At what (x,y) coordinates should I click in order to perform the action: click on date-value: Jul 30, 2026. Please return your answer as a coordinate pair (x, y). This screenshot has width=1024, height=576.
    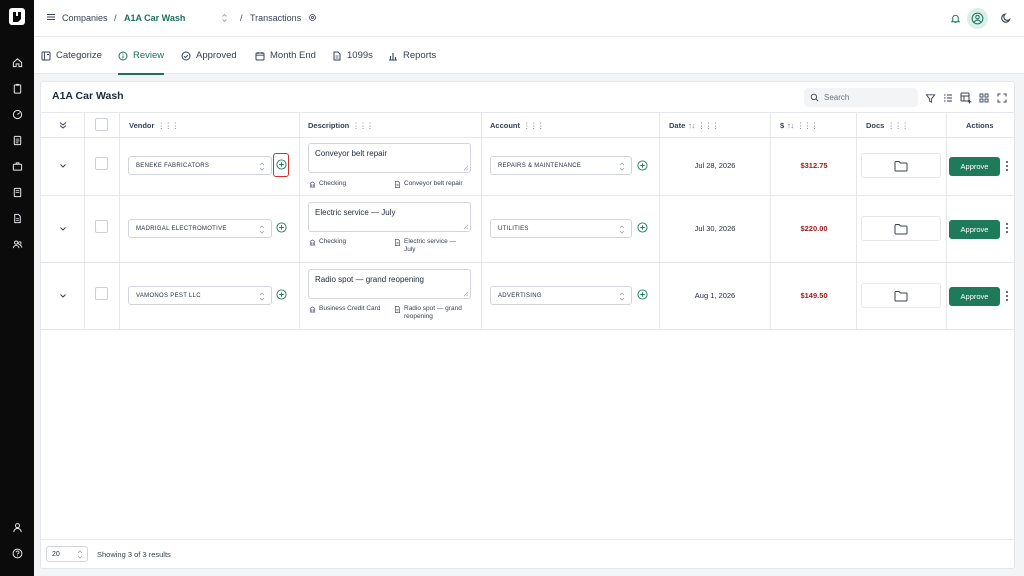
    Looking at the image, I should click on (715, 228).